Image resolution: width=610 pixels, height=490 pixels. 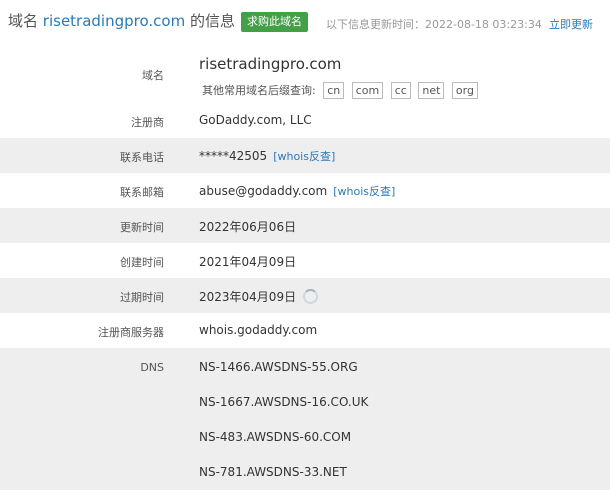 I want to click on value-email: abuse@godaddy.com [whois反查], so click(x=297, y=191).